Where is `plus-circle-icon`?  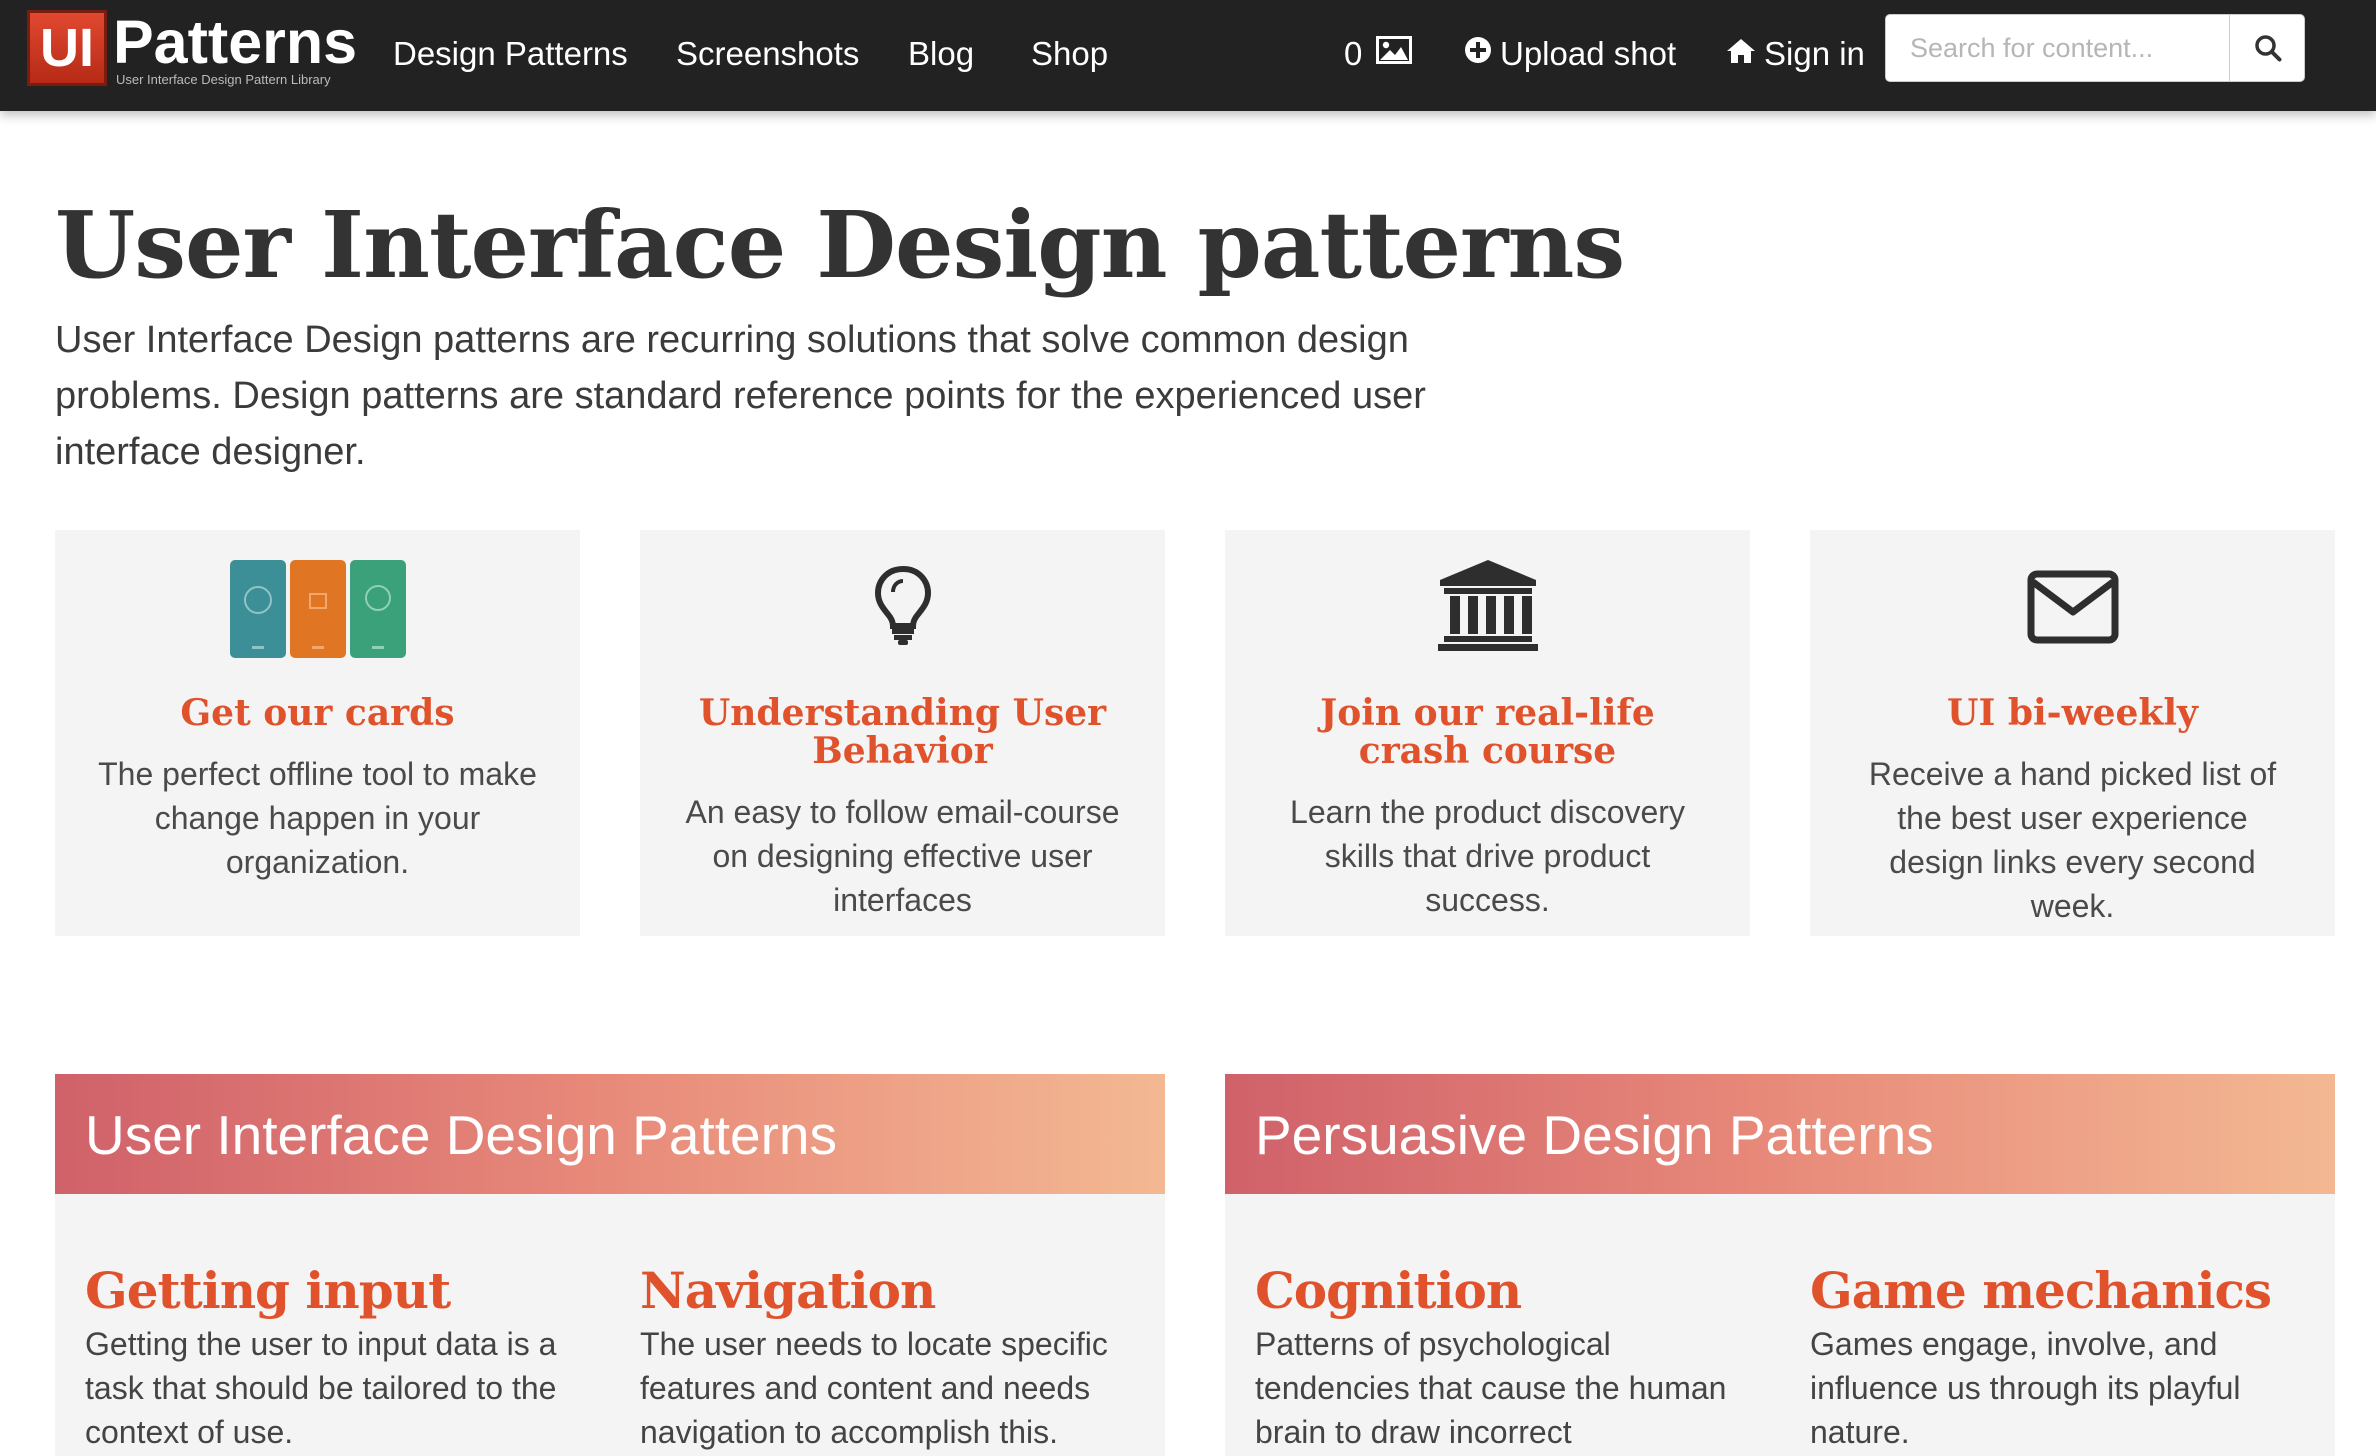
plus-circle-icon is located at coordinates (1478, 53).